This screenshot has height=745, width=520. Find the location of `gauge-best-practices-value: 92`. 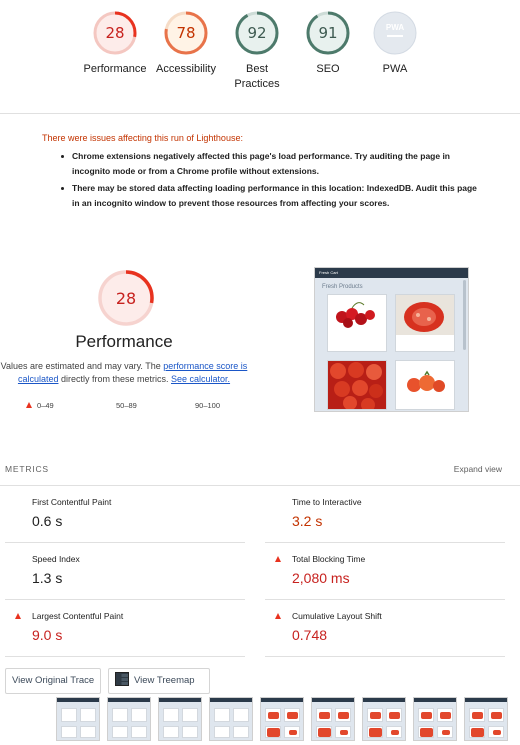

gauge-best-practices-value: 92 is located at coordinates (256, 33).